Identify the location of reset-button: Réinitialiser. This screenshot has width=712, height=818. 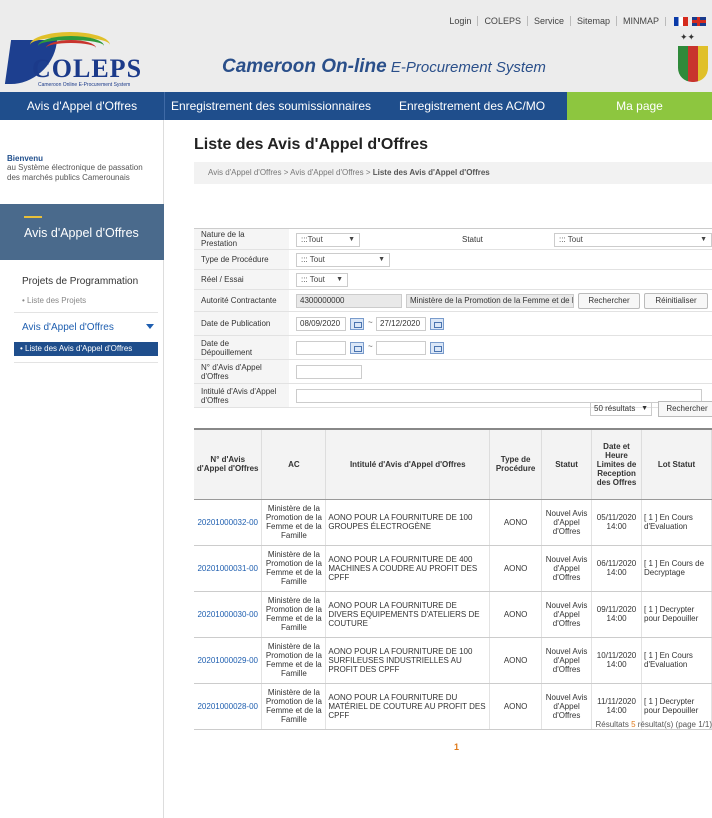
(676, 301).